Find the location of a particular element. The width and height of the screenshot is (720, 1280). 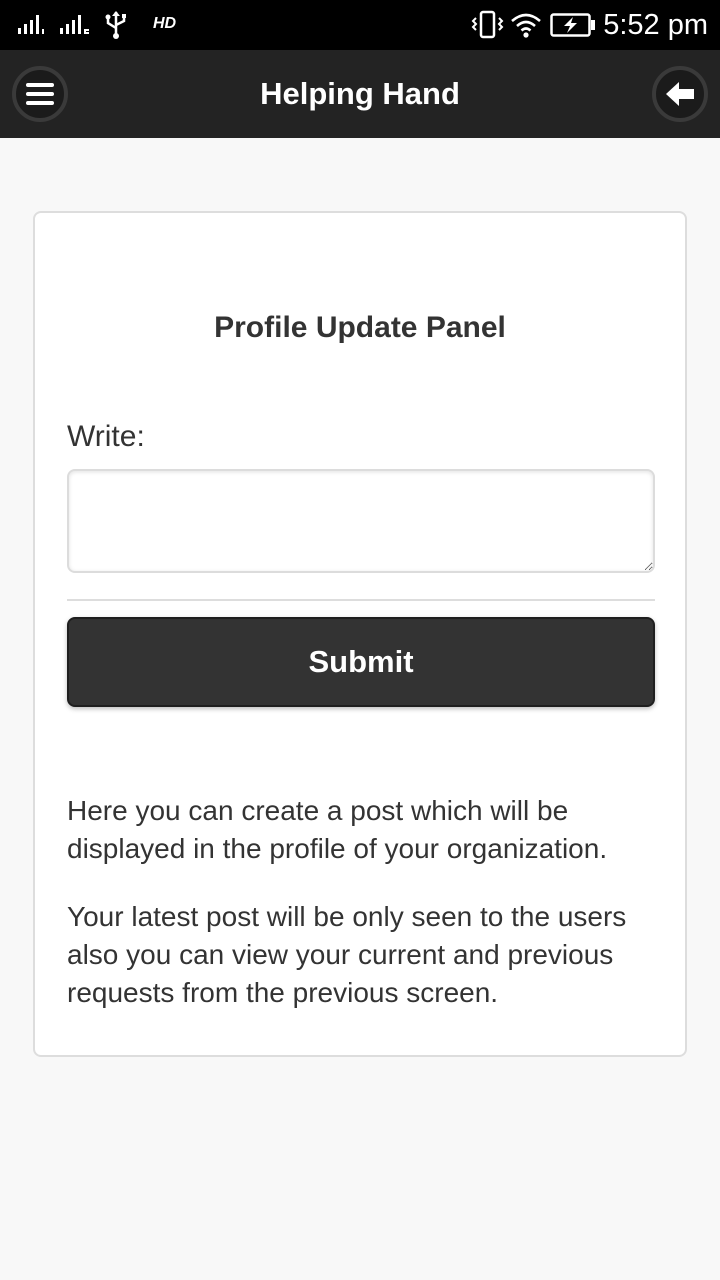

arrow-left-icon is located at coordinates (680, 94).